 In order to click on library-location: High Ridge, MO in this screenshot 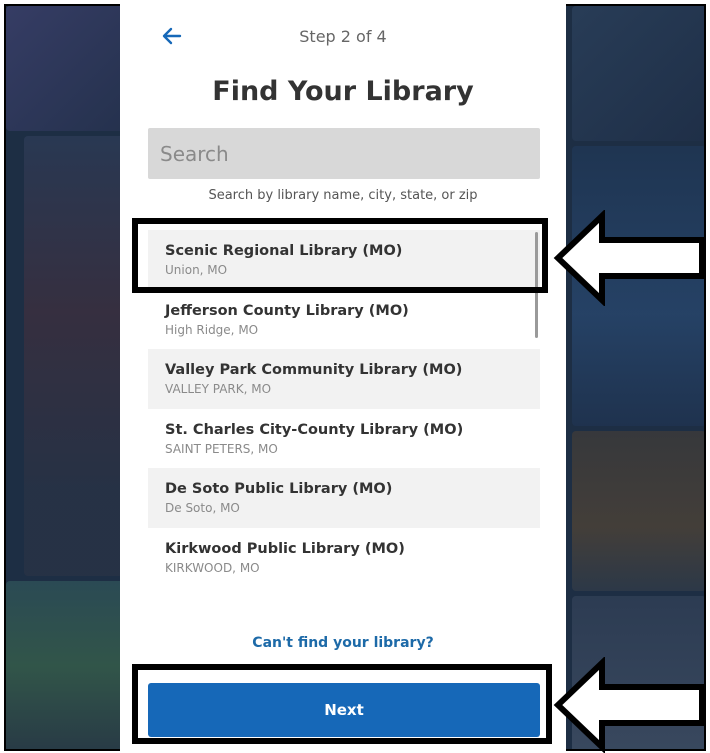, I will do `click(212, 329)`.